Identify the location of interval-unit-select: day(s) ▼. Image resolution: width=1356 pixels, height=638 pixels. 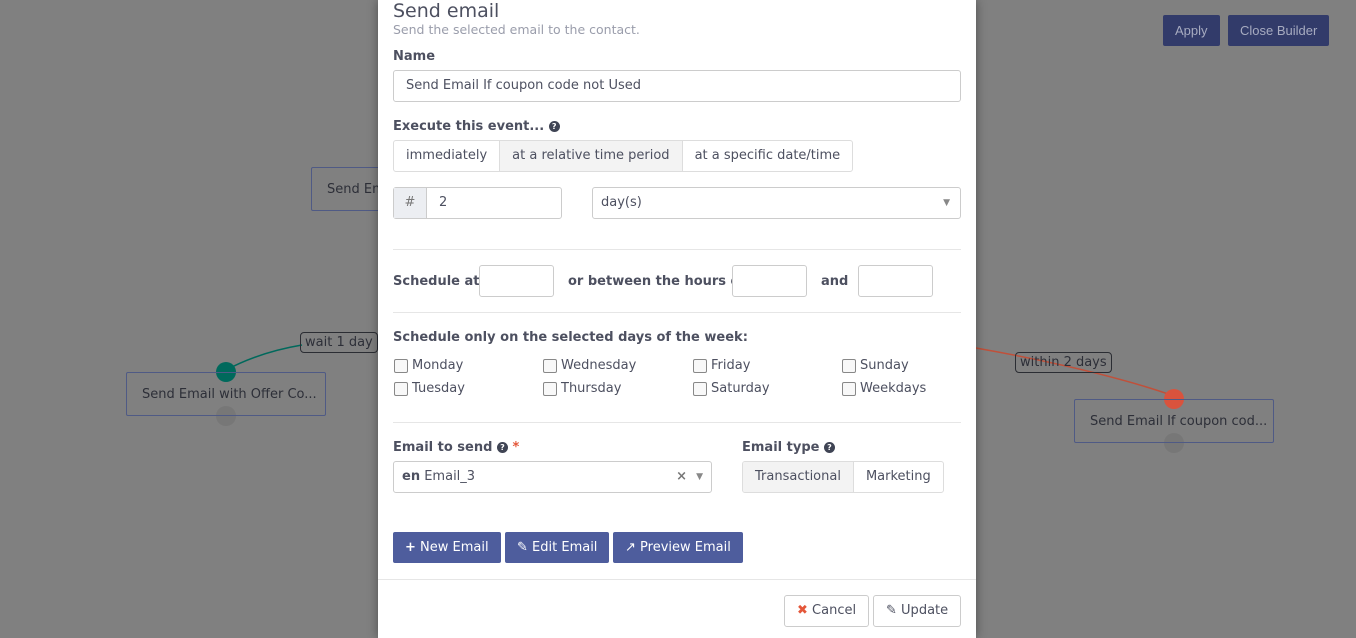
(776, 203).